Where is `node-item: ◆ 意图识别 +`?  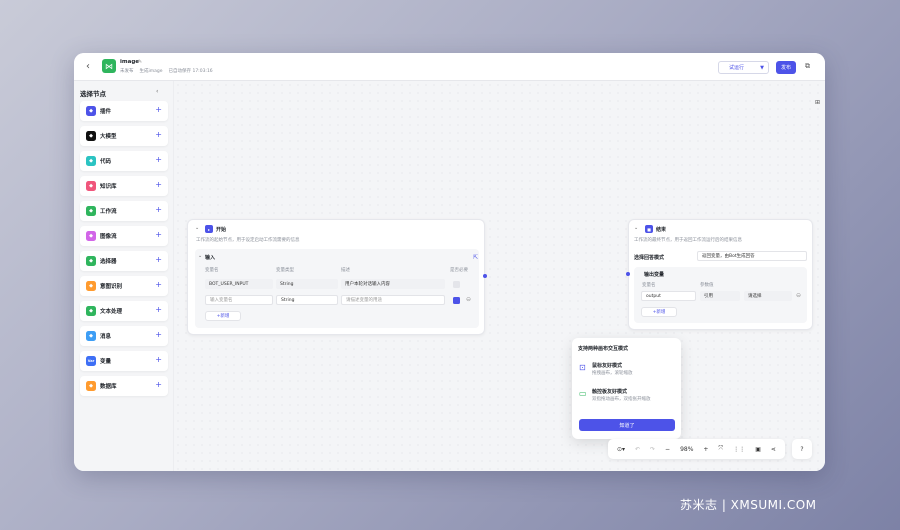
node-item: ◆ 意图识别 + is located at coordinates (124, 286).